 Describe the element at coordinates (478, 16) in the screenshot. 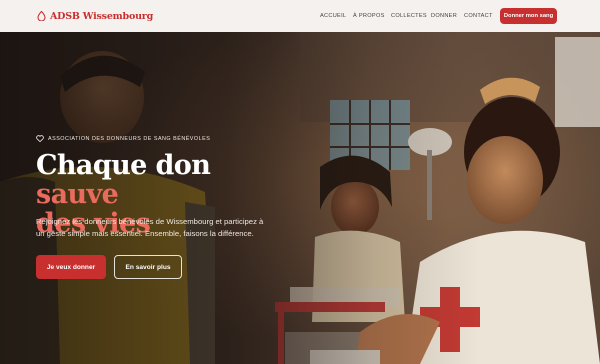

I see `nav-contact: CONTACT` at that location.